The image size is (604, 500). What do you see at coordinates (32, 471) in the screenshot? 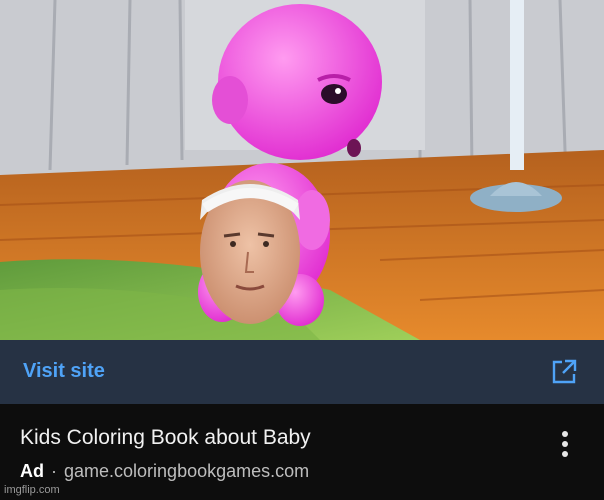
I see `ad-badge: Ad` at bounding box center [32, 471].